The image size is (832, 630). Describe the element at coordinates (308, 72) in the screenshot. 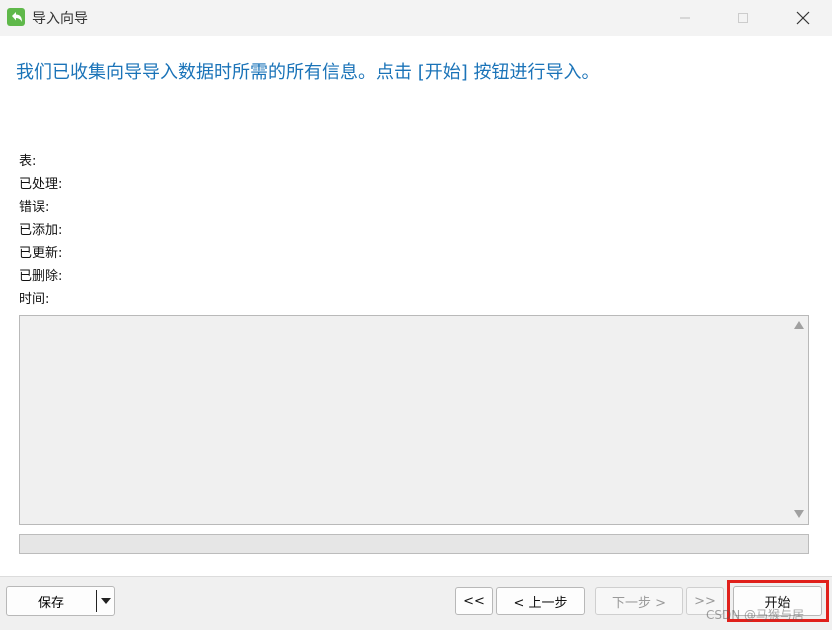

I see `instruction-text: 我们已收集向导导入数据时所需的所有信息。点击 [开始] 按钮进行导入。` at that location.